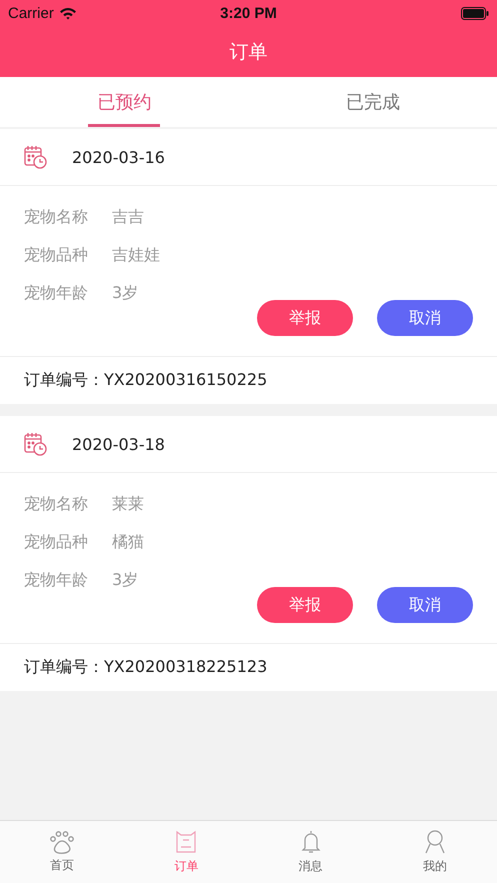 Image resolution: width=497 pixels, height=883 pixels. Describe the element at coordinates (248, 13) in the screenshot. I see `clock-text: 3:20 PM` at that location.